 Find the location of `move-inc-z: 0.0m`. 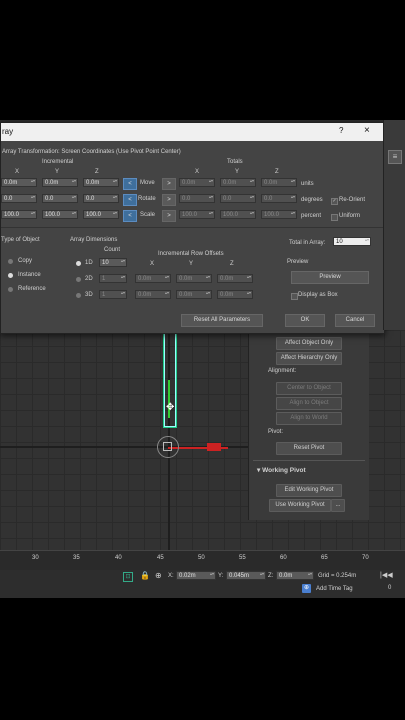

move-inc-z: 0.0m is located at coordinates (101, 182).